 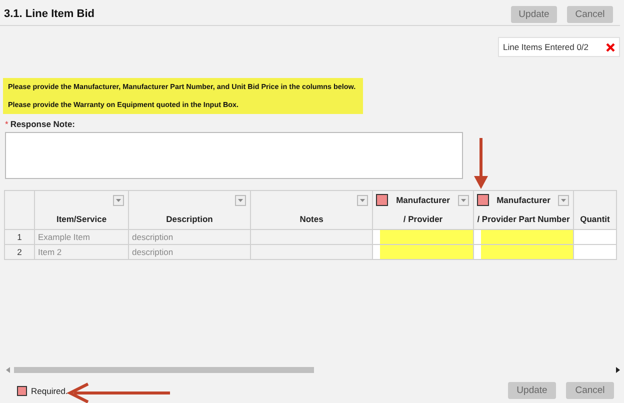 I want to click on column-header: / Provider, so click(x=423, y=219).